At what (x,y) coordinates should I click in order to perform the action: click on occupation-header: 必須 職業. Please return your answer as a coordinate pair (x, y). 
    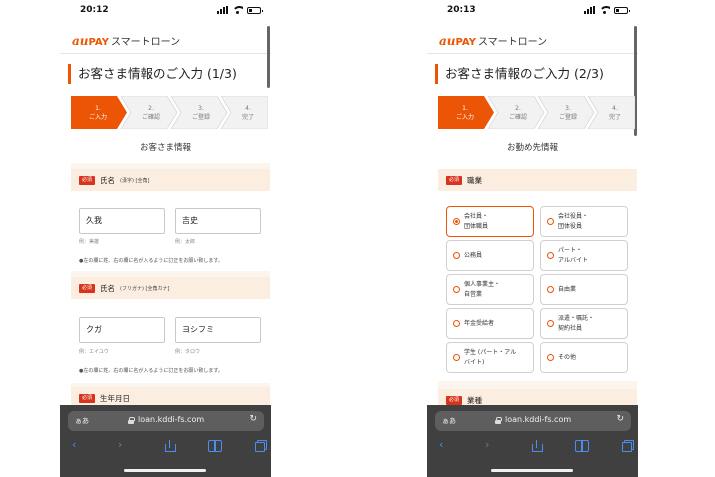
    Looking at the image, I should click on (537, 180).